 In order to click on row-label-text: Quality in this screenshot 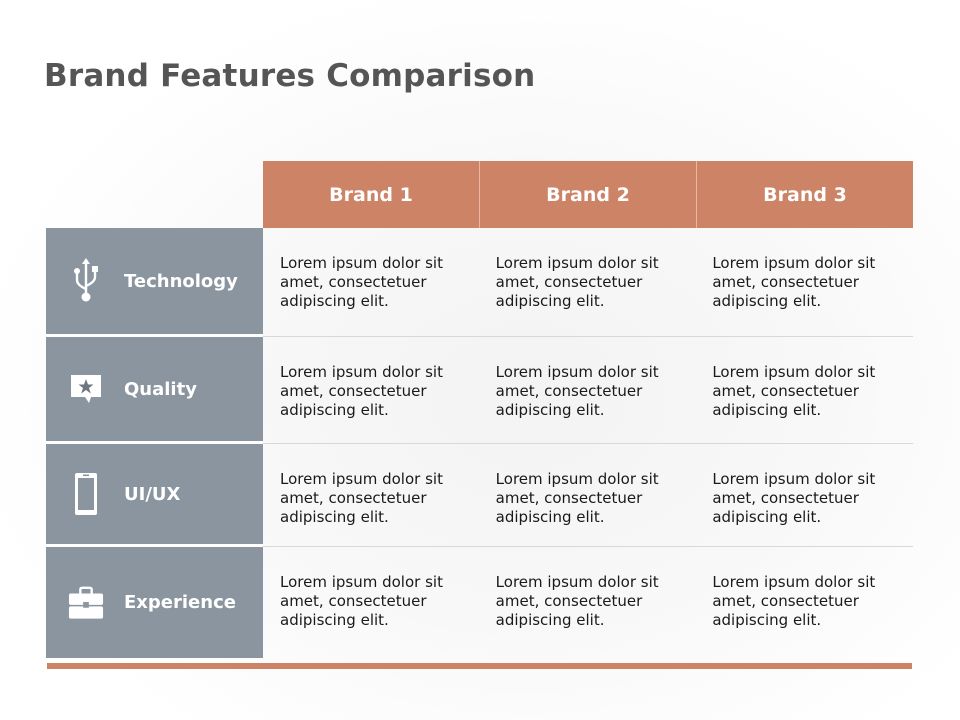, I will do `click(160, 389)`.